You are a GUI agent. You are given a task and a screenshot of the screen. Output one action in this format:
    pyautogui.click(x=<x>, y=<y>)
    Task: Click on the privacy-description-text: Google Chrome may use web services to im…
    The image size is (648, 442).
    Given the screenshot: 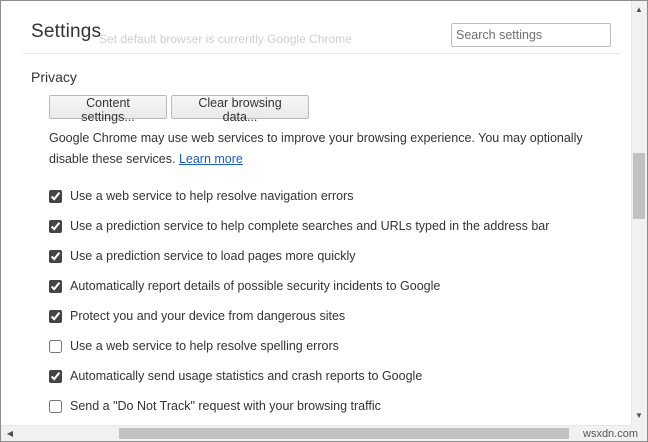 What is the action you would take?
    pyautogui.click(x=316, y=148)
    